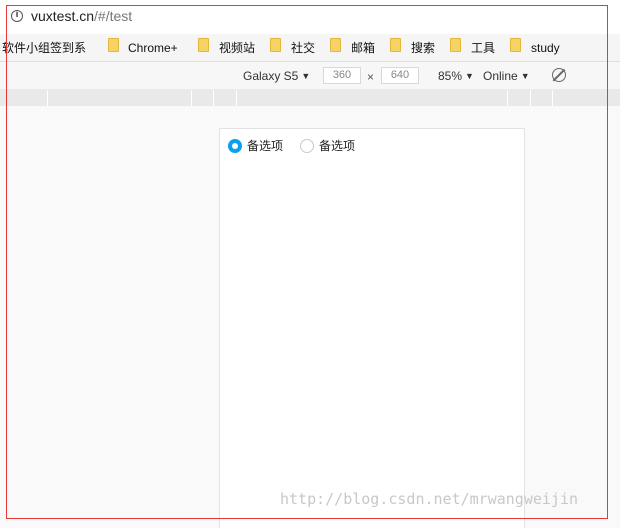 Image resolution: width=620 pixels, height=528 pixels. Describe the element at coordinates (400, 75) in the screenshot. I see `height-input: 640` at that location.